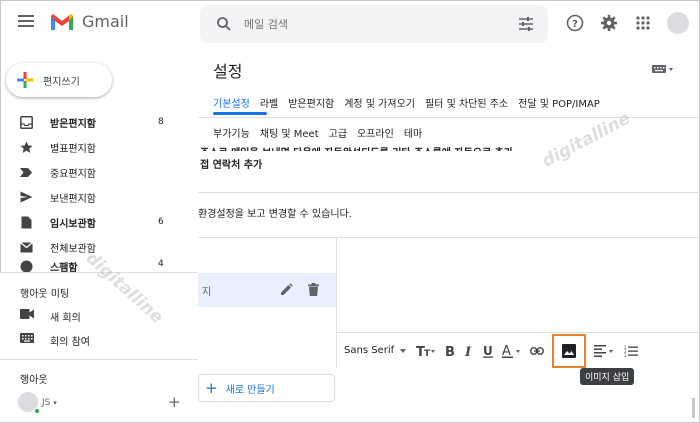  What do you see at coordinates (663, 69) in the screenshot?
I see `input-tools-icon` at bounding box center [663, 69].